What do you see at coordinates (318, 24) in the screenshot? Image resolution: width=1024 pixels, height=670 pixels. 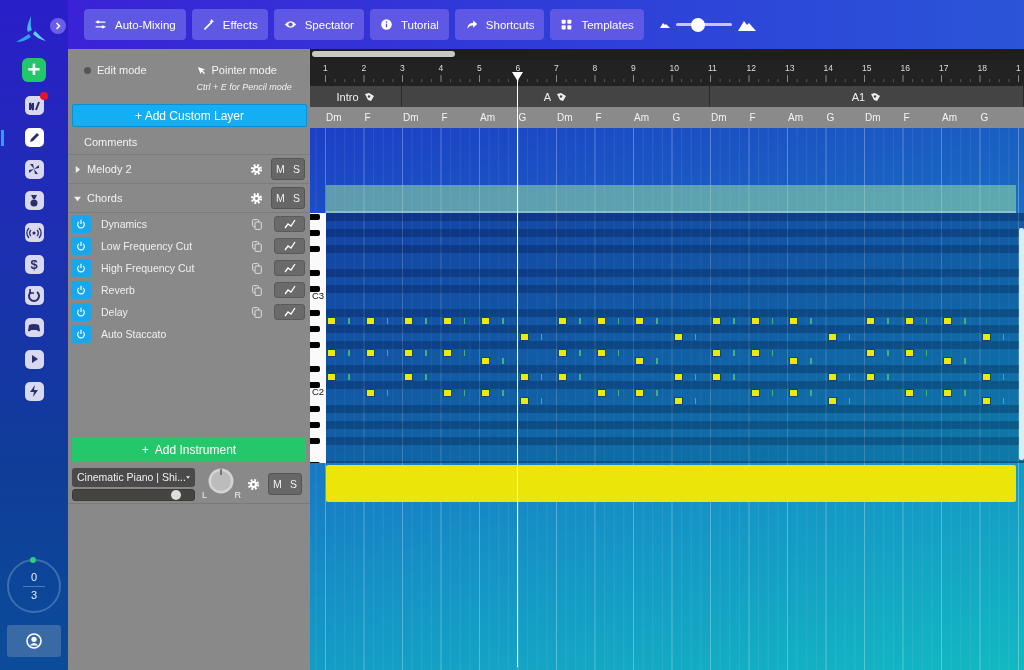 I see `toolbar-button: Spectator` at bounding box center [318, 24].